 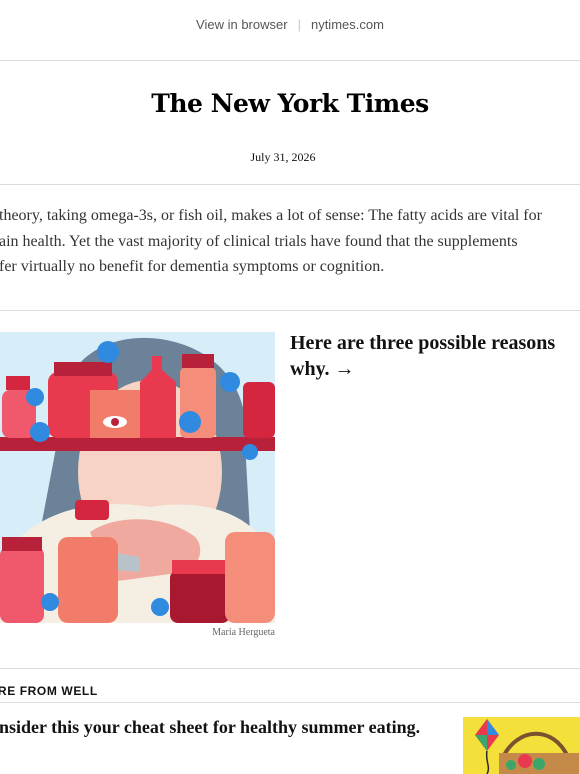 I want to click on nytimes-link: nytimes.com, so click(x=347, y=24).